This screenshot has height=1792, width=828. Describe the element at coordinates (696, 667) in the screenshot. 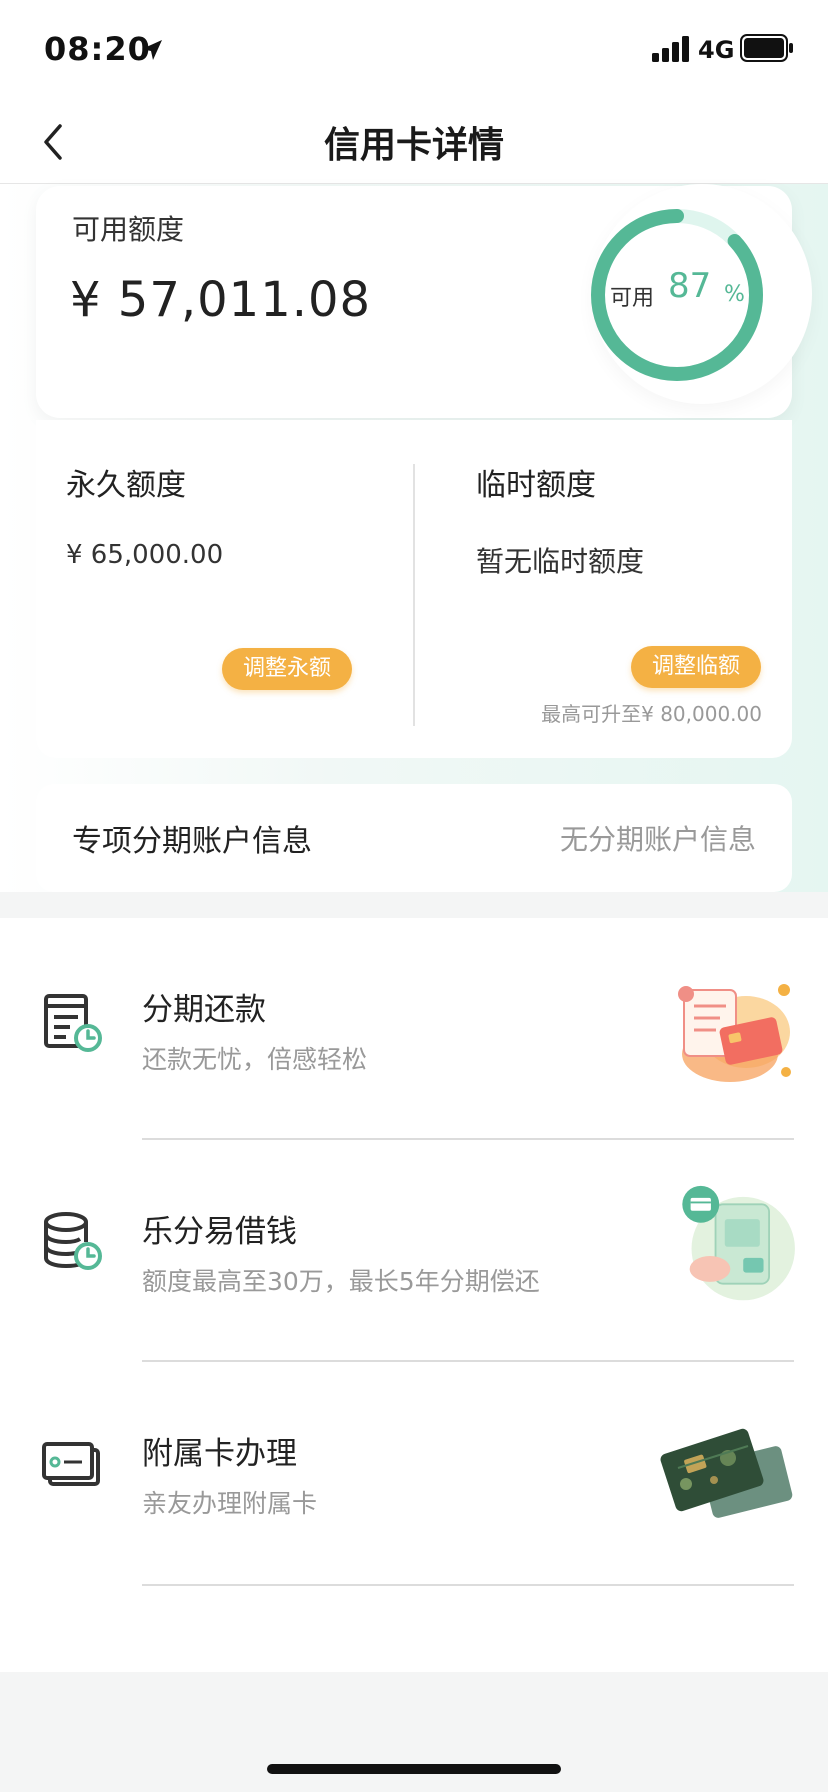

I see `adjust-temporary-button: 调整临额` at that location.